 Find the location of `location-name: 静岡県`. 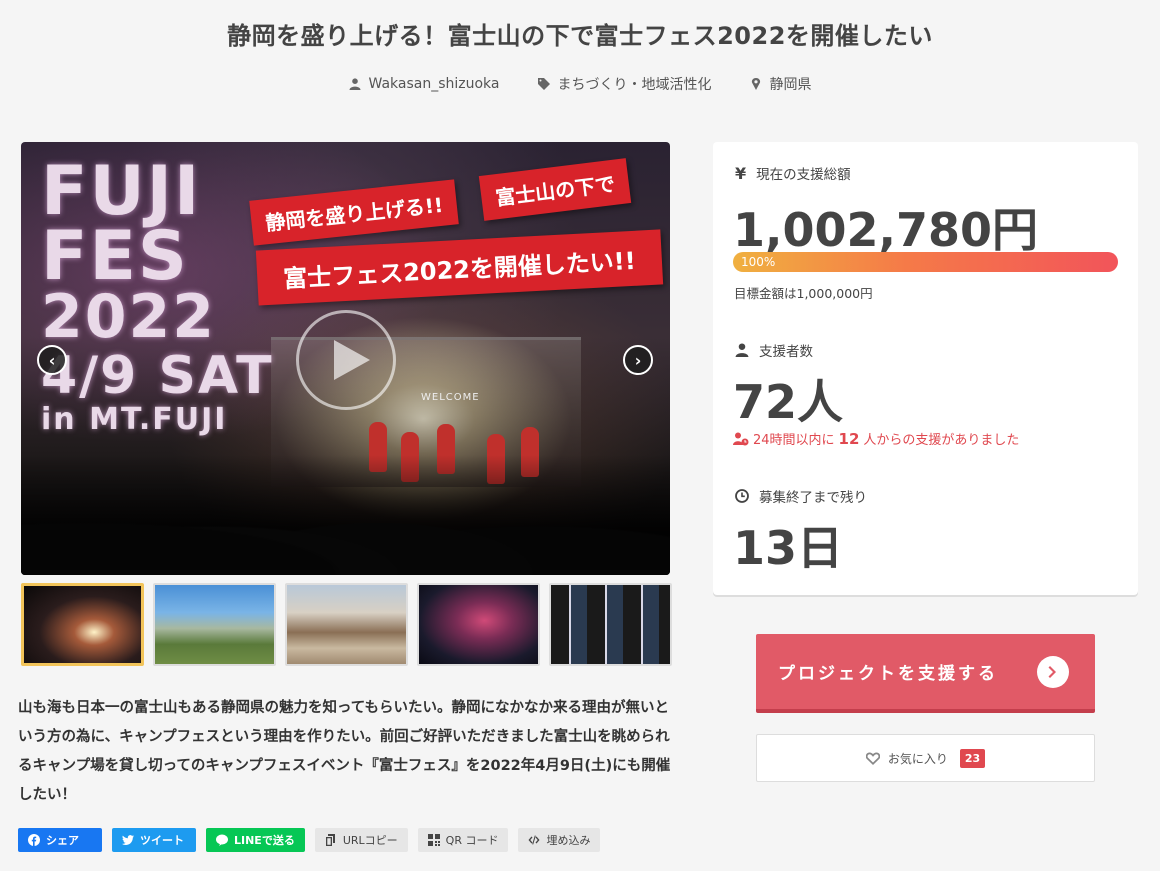

location-name: 静岡県 is located at coordinates (790, 85).